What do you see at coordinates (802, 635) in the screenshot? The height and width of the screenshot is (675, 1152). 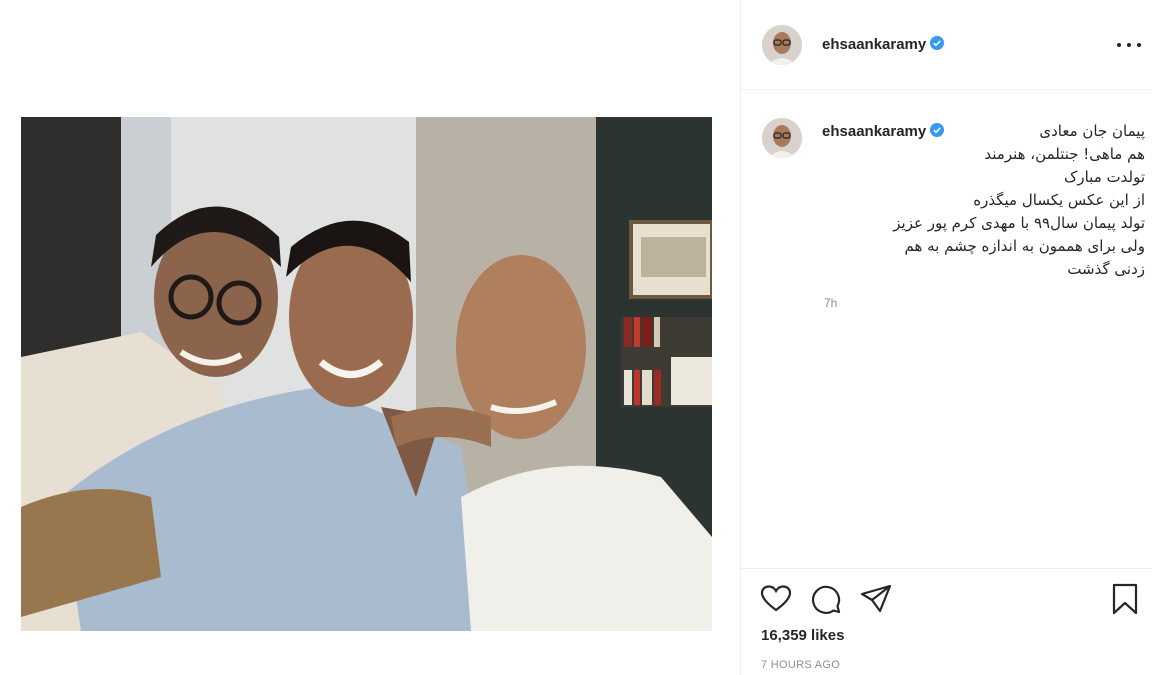 I see `likes-count: 16,359 likes` at bounding box center [802, 635].